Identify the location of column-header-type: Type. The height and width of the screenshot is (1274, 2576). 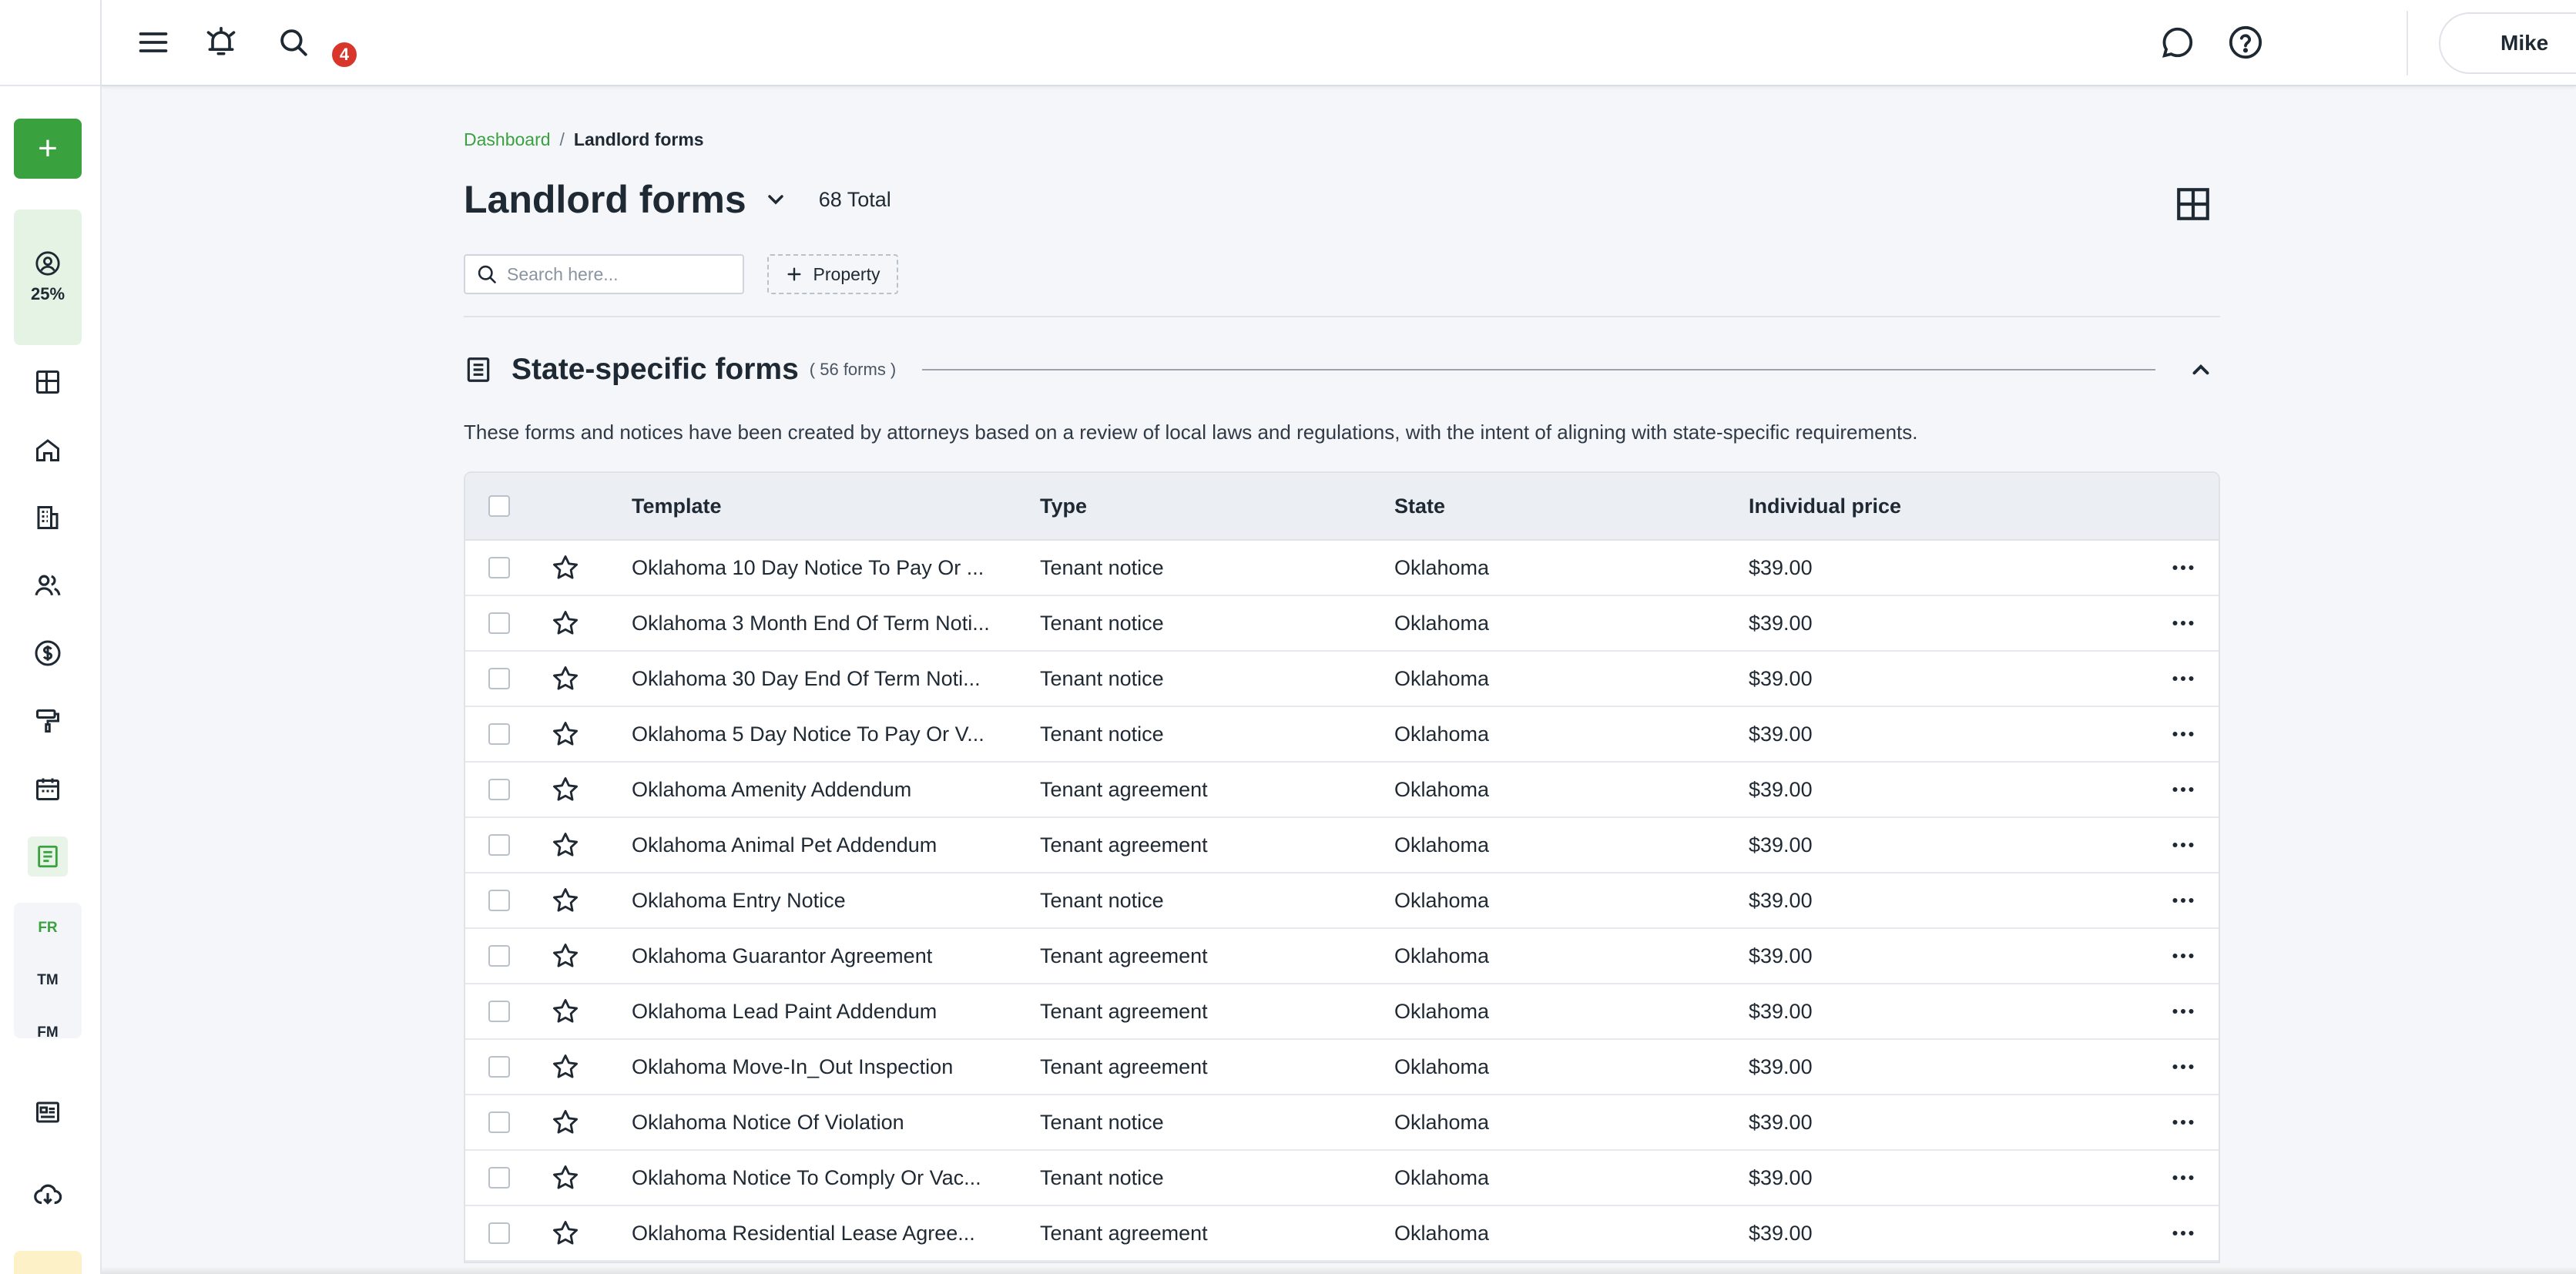
(1063, 506).